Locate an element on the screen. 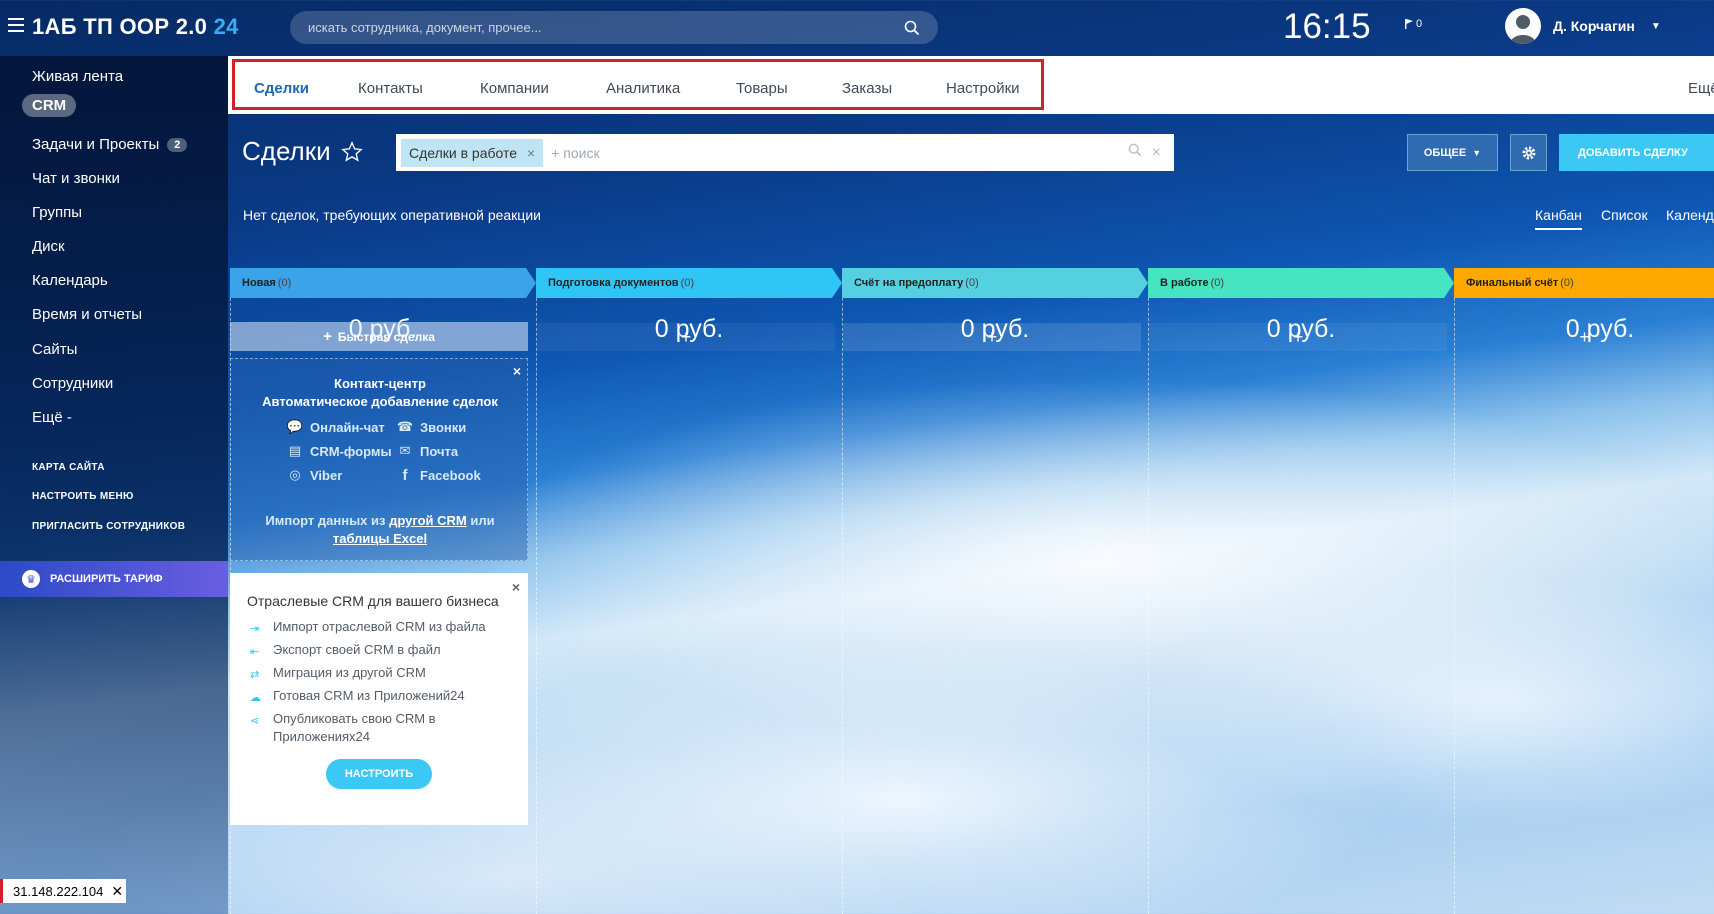  tab-orders: Заказы is located at coordinates (867, 88).